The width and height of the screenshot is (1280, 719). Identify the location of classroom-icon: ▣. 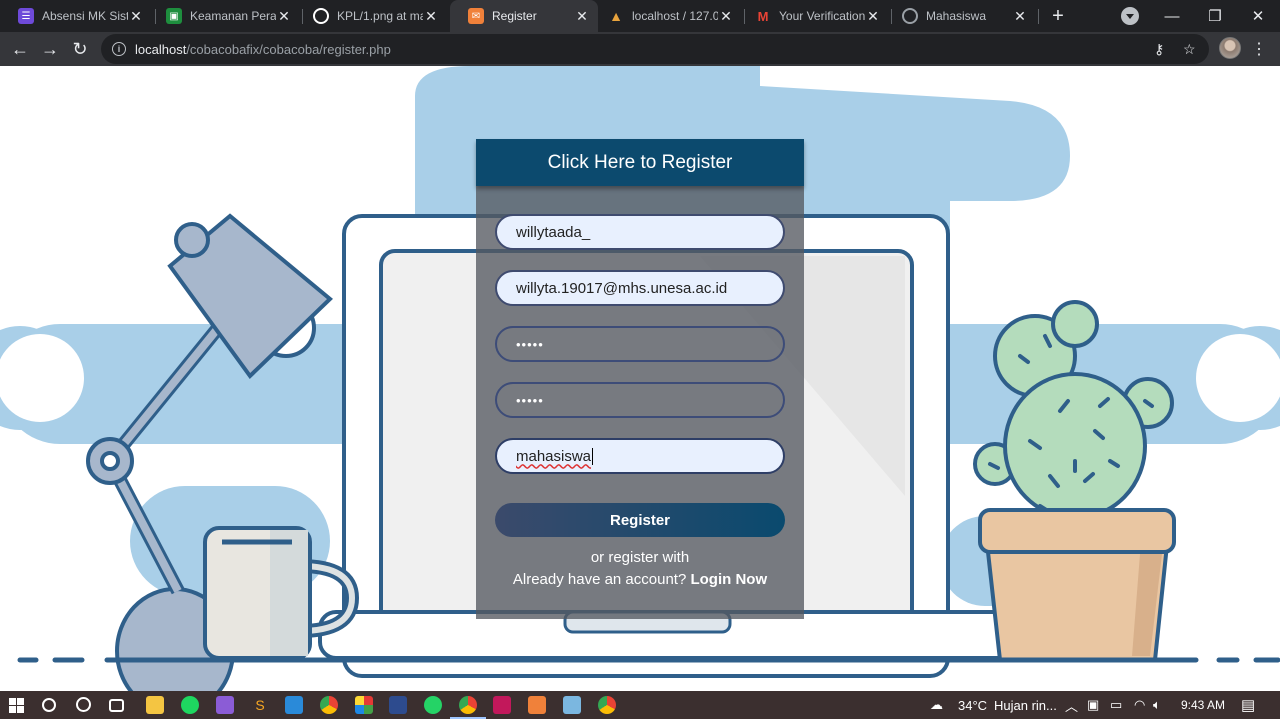
(174, 16).